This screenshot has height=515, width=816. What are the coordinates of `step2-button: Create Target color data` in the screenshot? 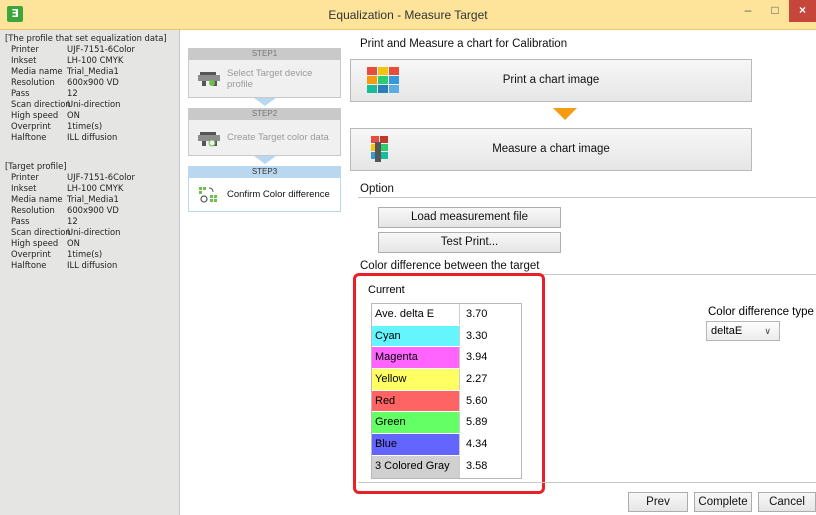 It's located at (264, 137).